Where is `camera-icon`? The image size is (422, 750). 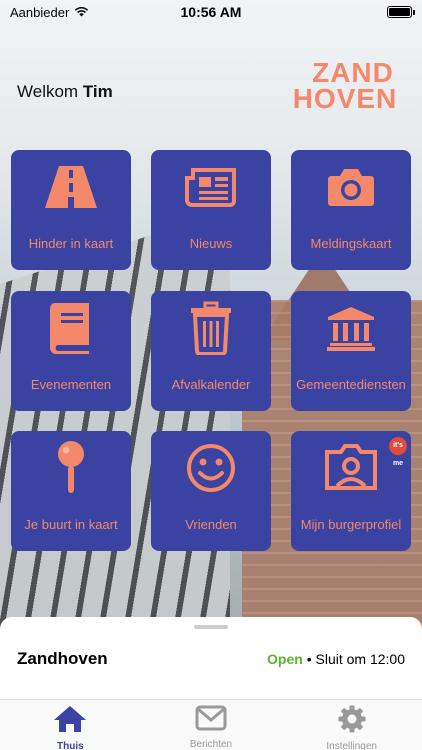
camera-icon is located at coordinates (351, 187).